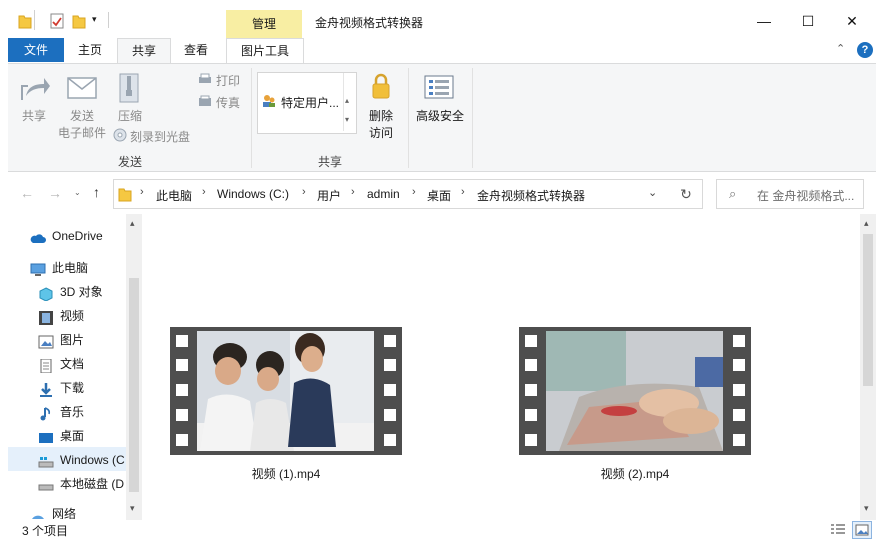  What do you see at coordinates (439, 195) in the screenshot?
I see `breadcrumb-desktop: 桌面` at bounding box center [439, 195].